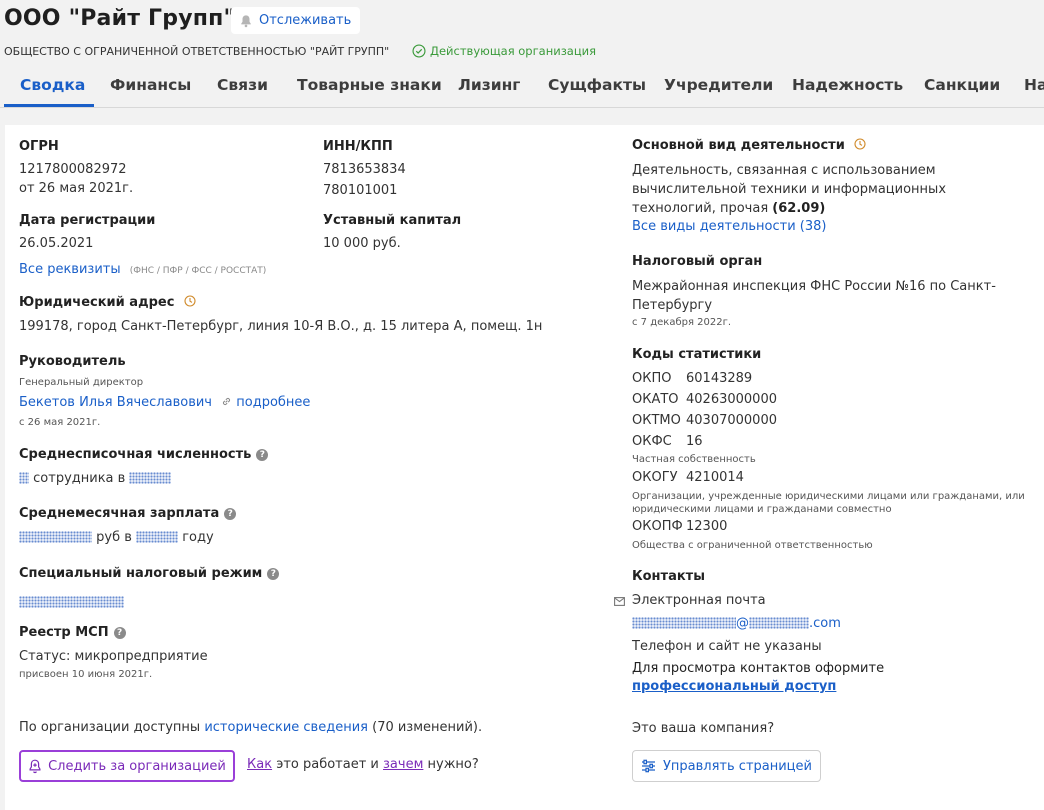 The height and width of the screenshot is (810, 1044). Describe the element at coordinates (273, 402) in the screenshot. I see `head-more-link: подробнее` at that location.